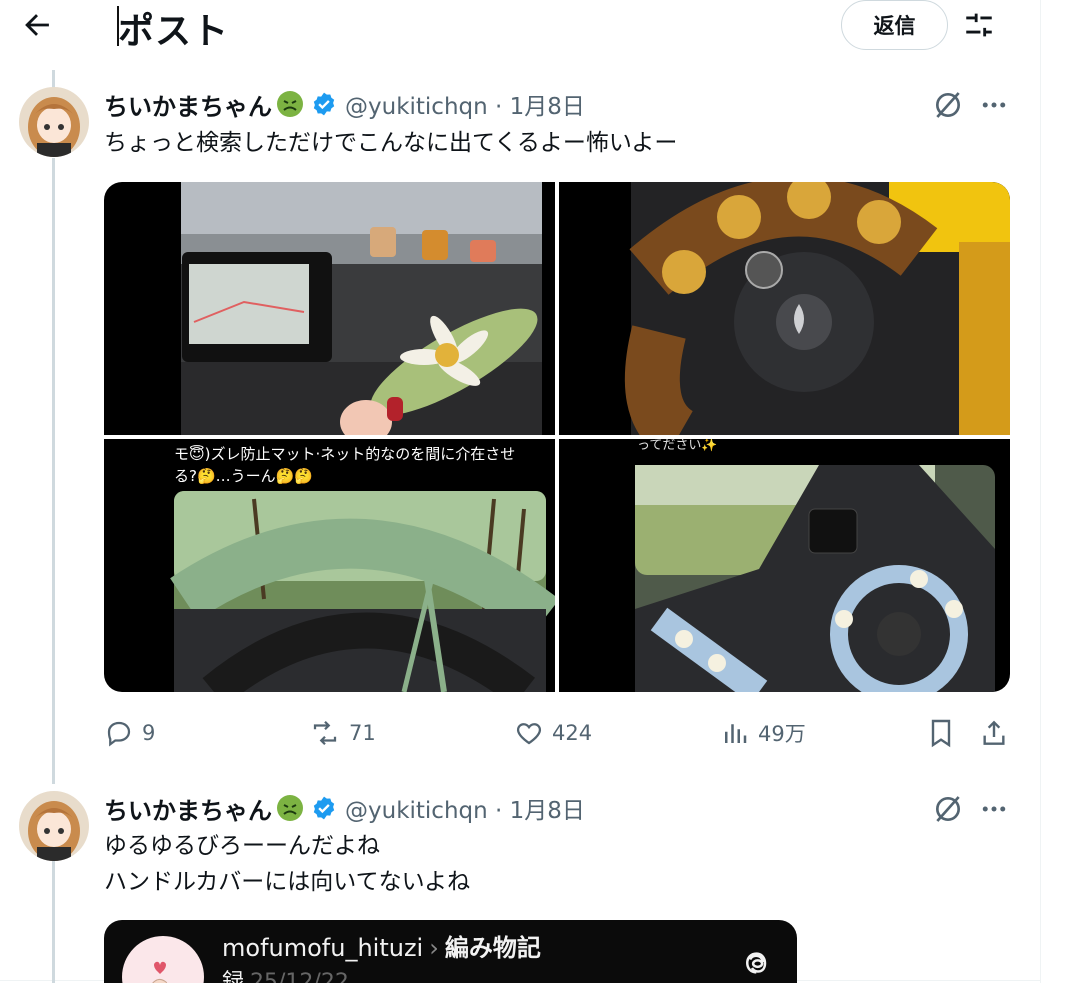 This screenshot has width=1069, height=983. I want to click on media-caption: る?🤔…うーん🤔🤔, so click(243, 476).